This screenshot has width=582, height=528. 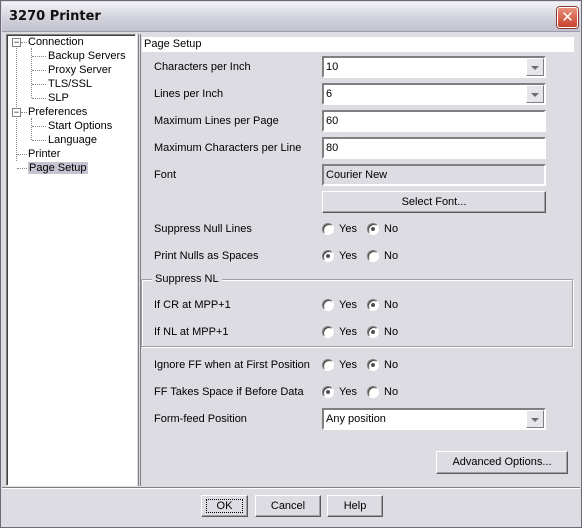 I want to click on tree-item-label: Connection, so click(x=56, y=42).